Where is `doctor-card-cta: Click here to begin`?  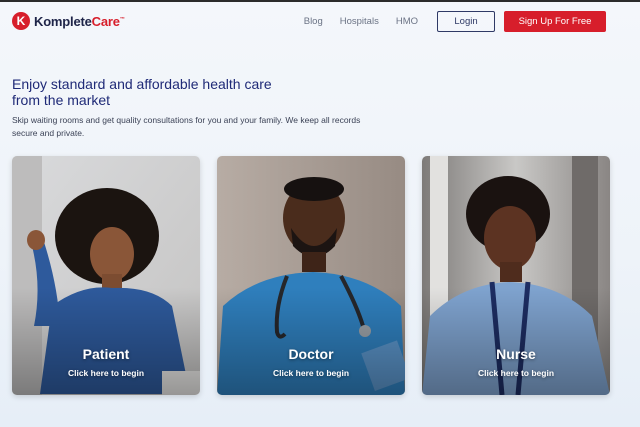 doctor-card-cta: Click here to begin is located at coordinates (311, 373).